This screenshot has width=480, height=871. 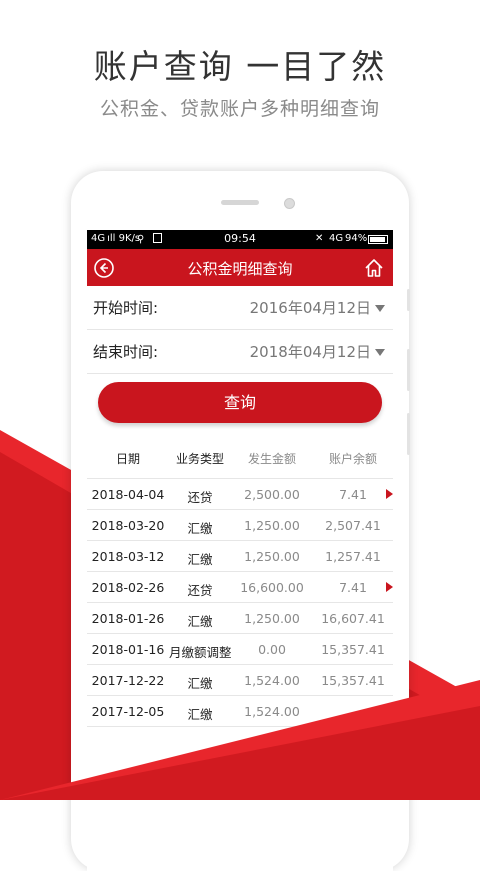 What do you see at coordinates (240, 66) in the screenshot?
I see `promo-headline: 账户查询 一目了然` at bounding box center [240, 66].